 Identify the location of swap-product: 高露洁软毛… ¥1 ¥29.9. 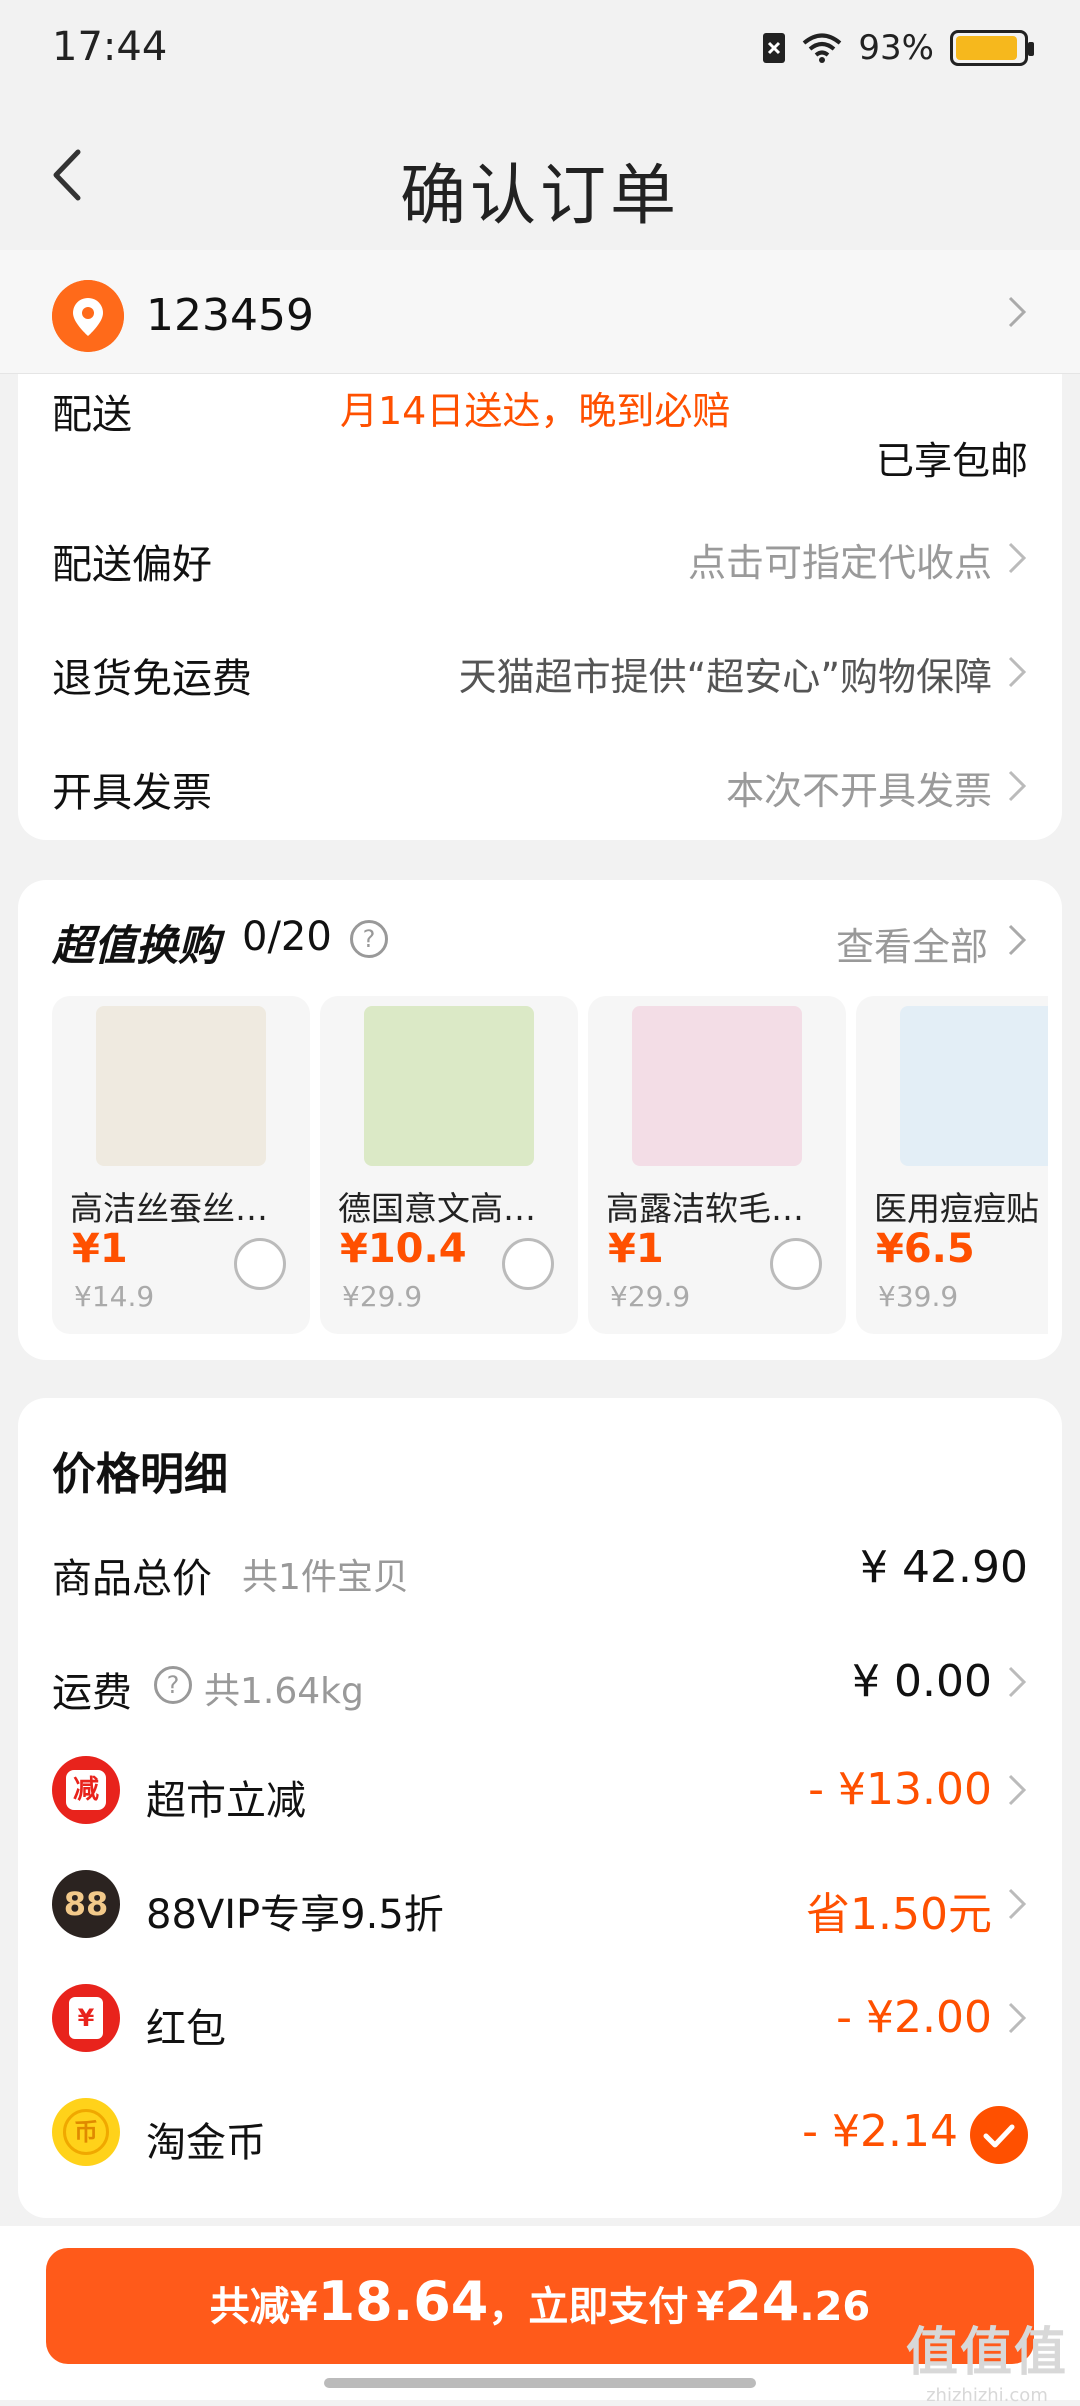
(717, 1165).